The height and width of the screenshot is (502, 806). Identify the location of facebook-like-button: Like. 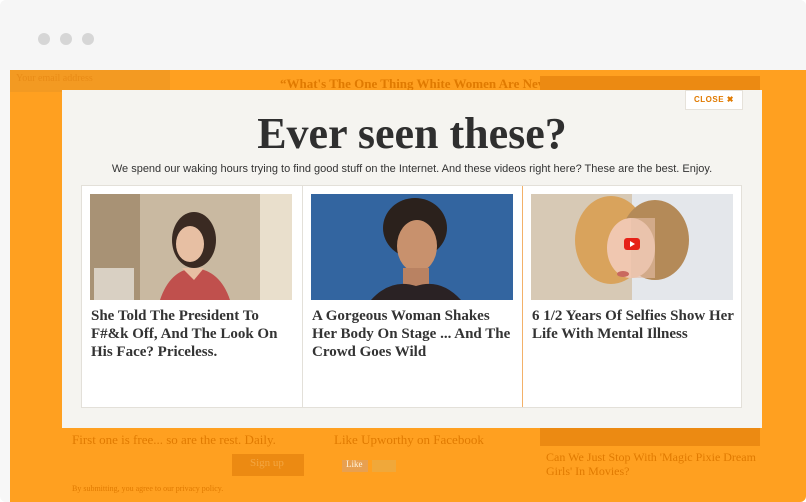
(355, 465).